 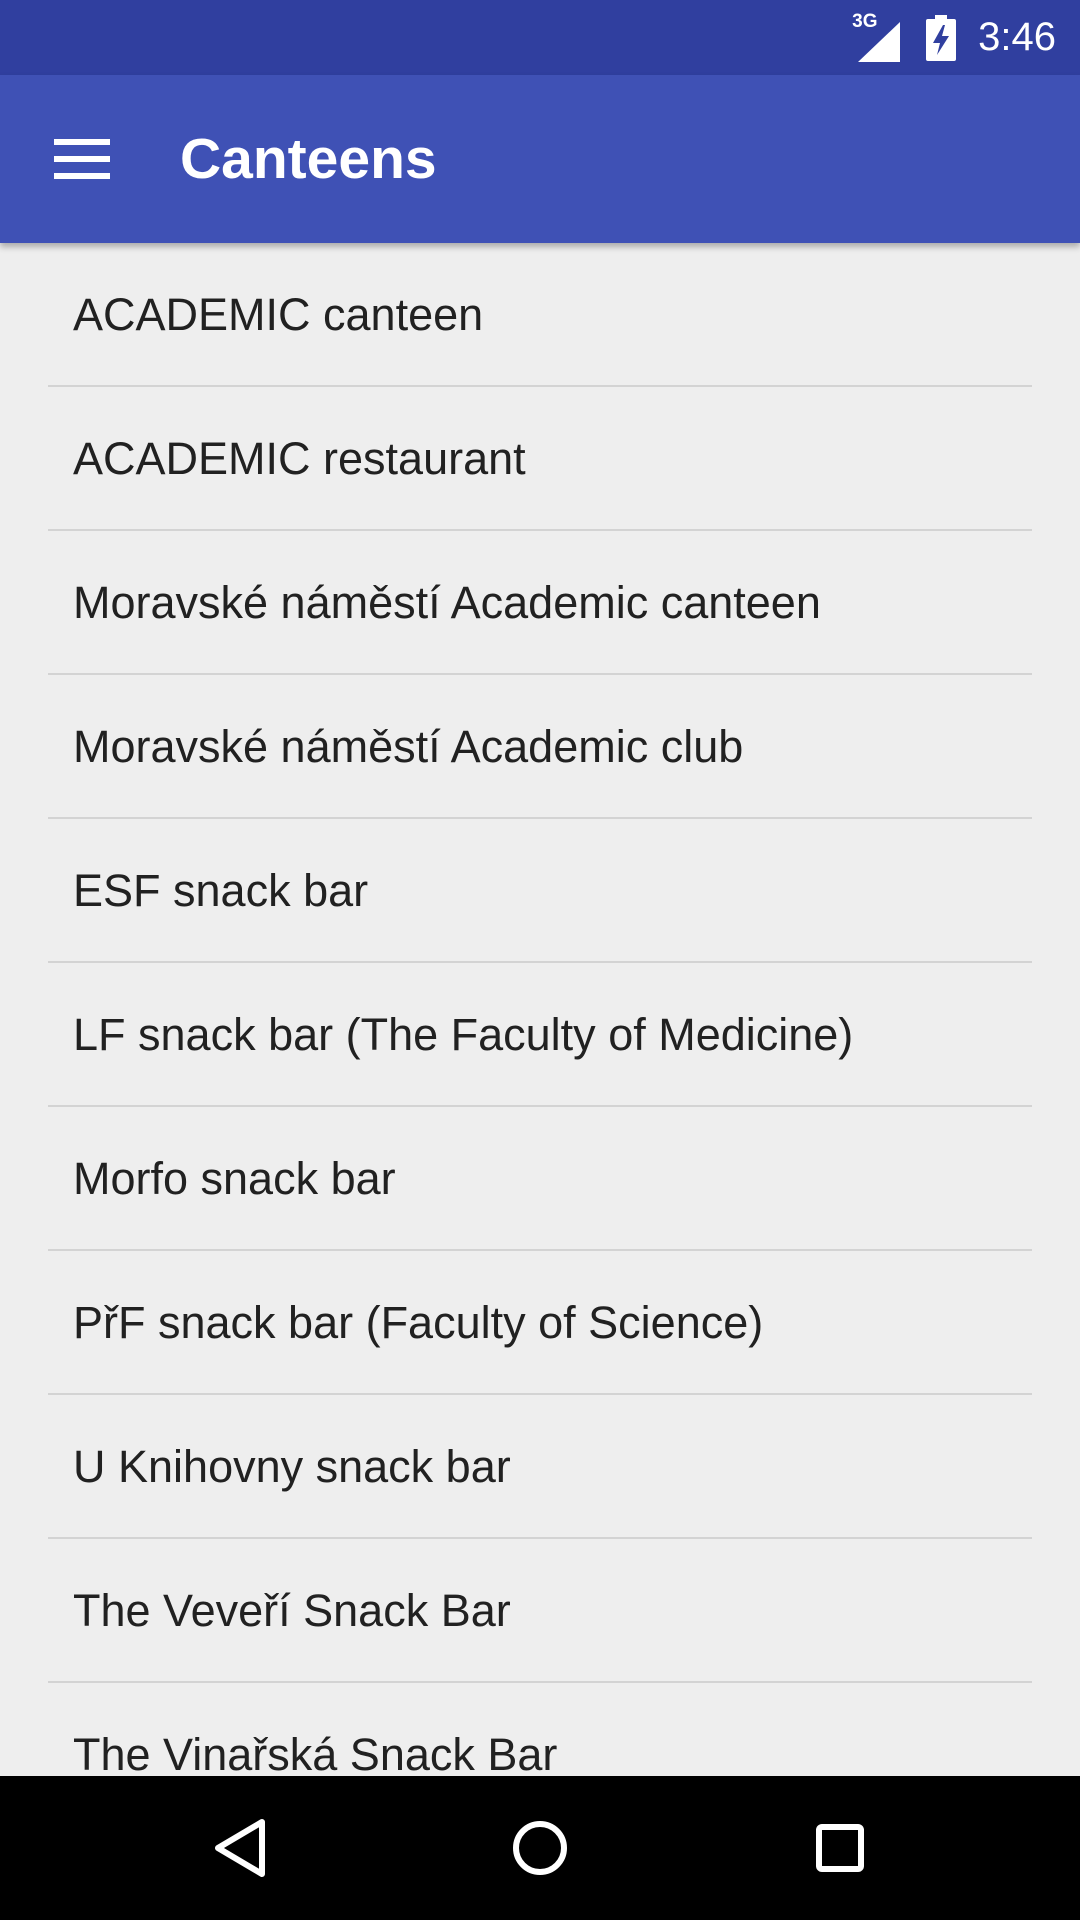 I want to click on canteen-list-item: Moravské náměstí Academic canteen, so click(x=540, y=603).